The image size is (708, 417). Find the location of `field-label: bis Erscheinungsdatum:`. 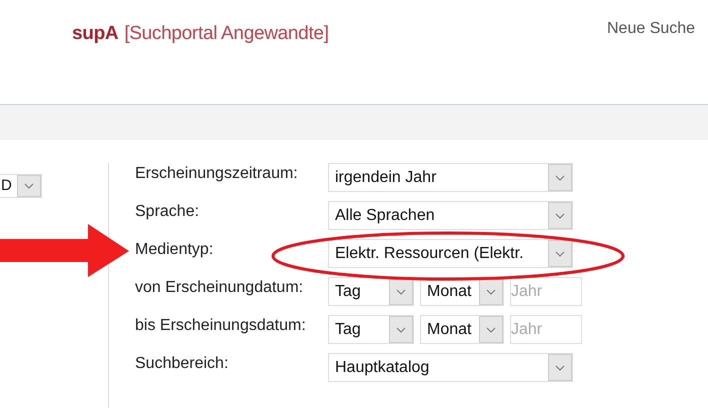

field-label: bis Erscheinungsdatum: is located at coordinates (221, 326).